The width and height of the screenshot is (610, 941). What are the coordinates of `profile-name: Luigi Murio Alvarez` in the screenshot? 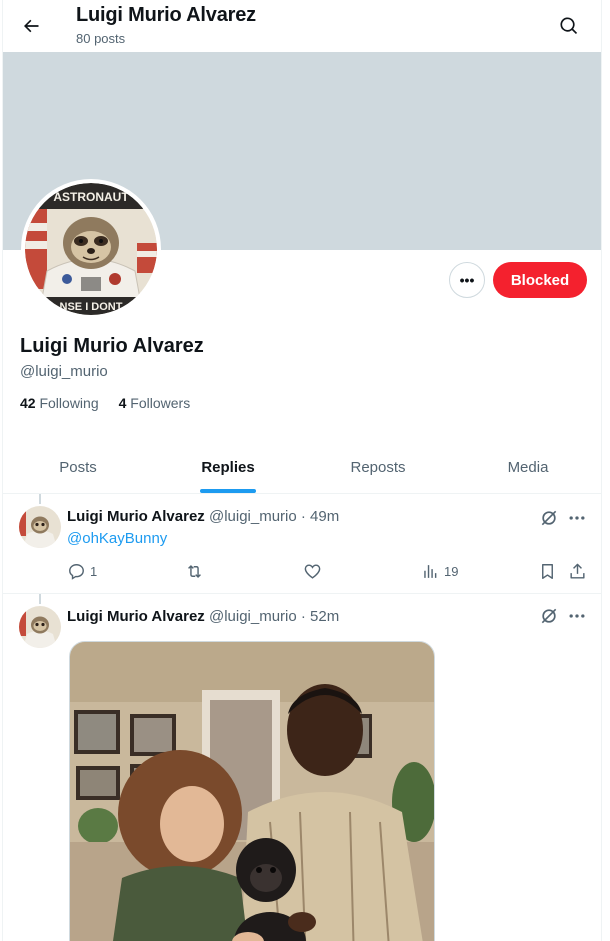 It's located at (112, 346).